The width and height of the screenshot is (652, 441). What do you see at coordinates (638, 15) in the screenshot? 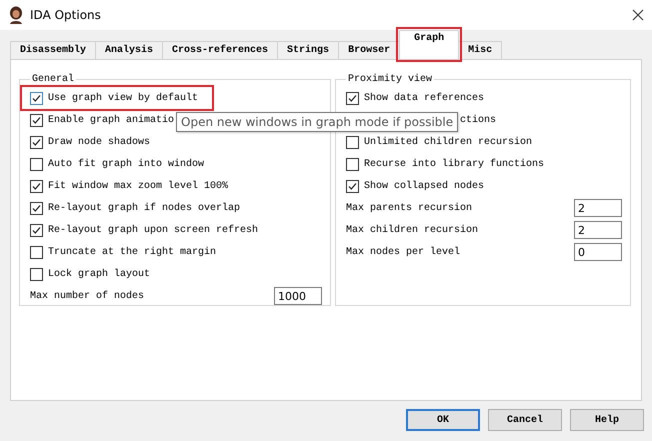
I see `close-icon` at bounding box center [638, 15].